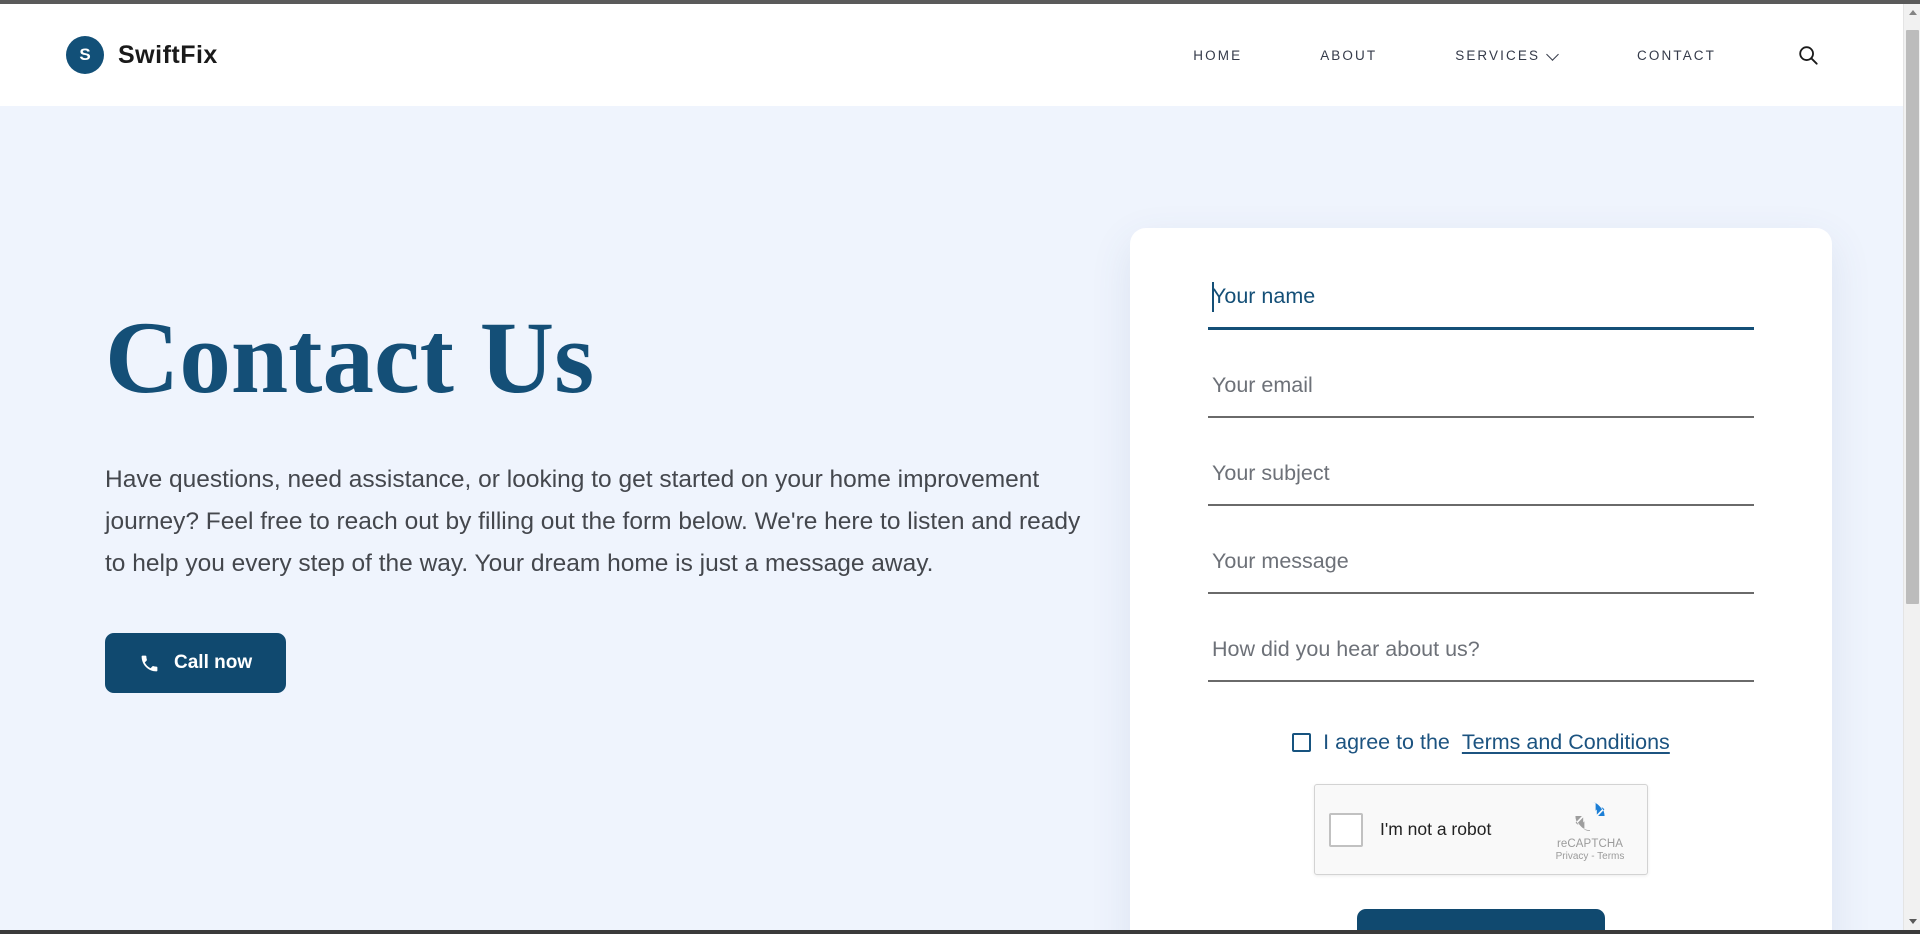 Image resolution: width=1920 pixels, height=934 pixels. What do you see at coordinates (1498, 55) in the screenshot?
I see `nav-item-services-label: SERVICES` at bounding box center [1498, 55].